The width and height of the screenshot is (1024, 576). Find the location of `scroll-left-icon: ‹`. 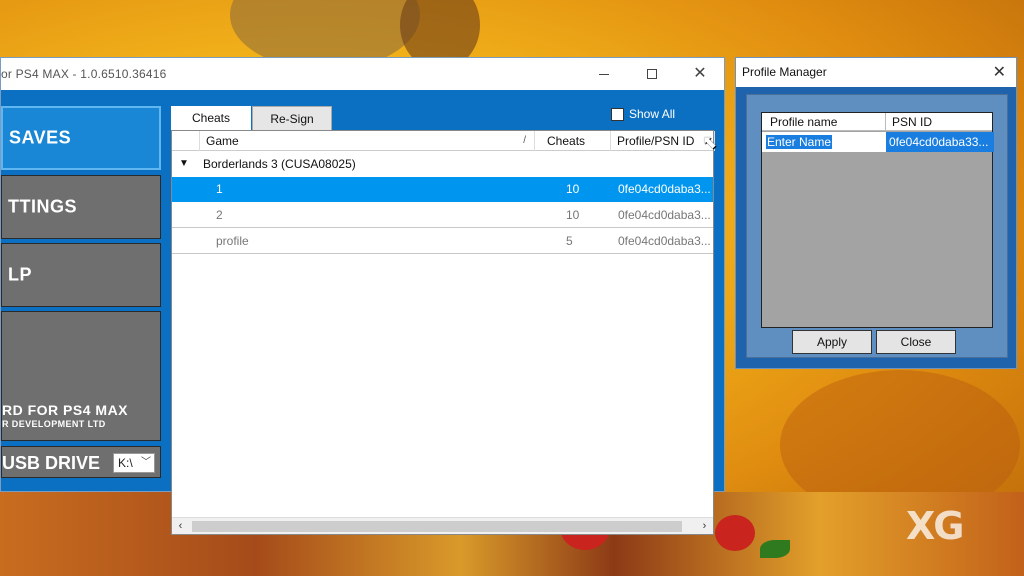

scroll-left-icon: ‹ is located at coordinates (180, 526).